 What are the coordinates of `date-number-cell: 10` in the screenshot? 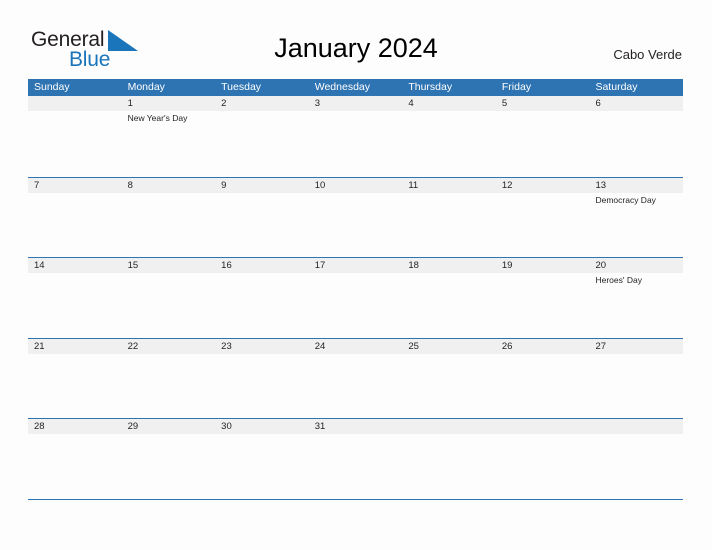 It's located at (356, 185).